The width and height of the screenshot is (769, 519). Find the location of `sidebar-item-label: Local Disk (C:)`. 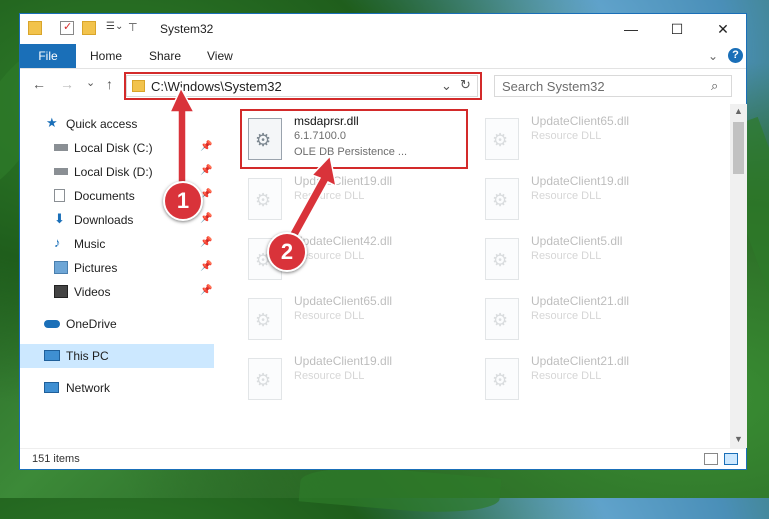

sidebar-item-label: Local Disk (C:) is located at coordinates (113, 148).